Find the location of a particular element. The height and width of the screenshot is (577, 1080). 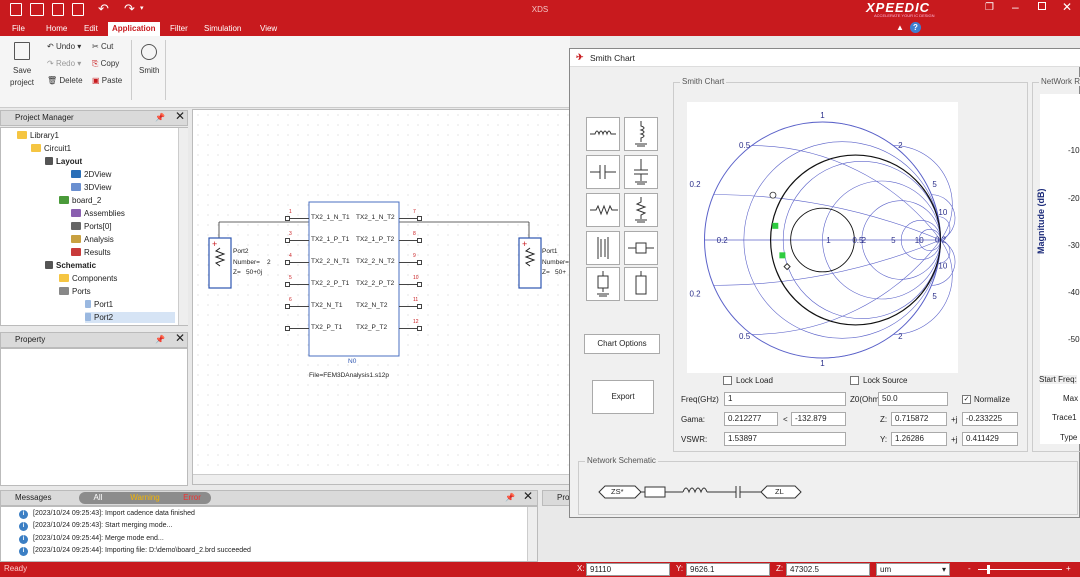

save-project-label-1: Save is located at coordinates (22, 70).